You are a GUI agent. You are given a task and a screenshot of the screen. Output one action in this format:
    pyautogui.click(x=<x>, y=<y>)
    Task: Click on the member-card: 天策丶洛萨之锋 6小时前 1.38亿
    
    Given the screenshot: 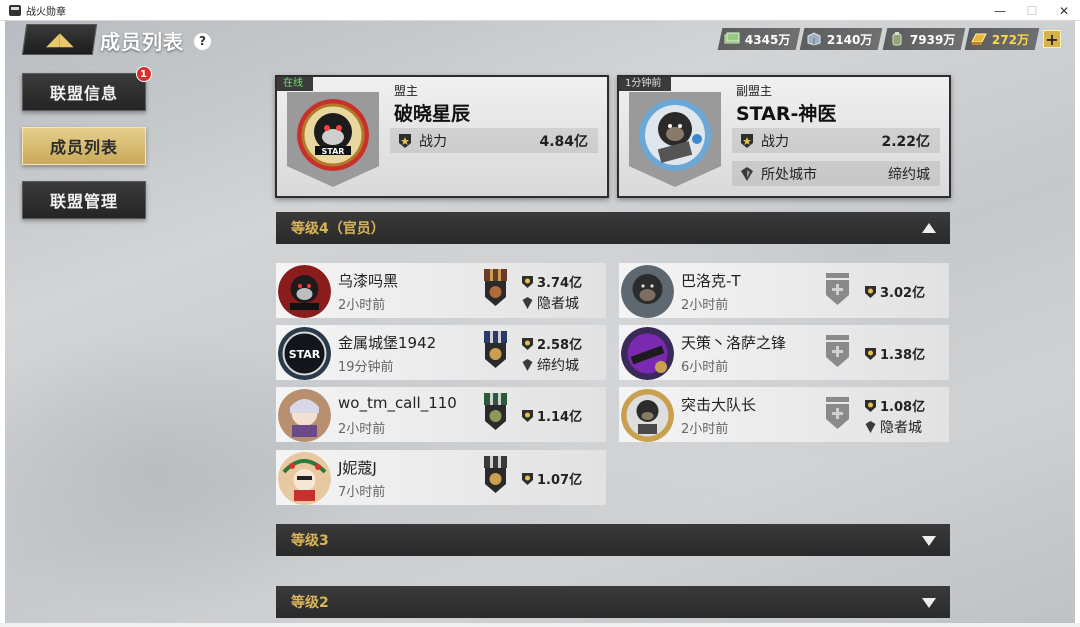 What is the action you would take?
    pyautogui.click(x=784, y=352)
    